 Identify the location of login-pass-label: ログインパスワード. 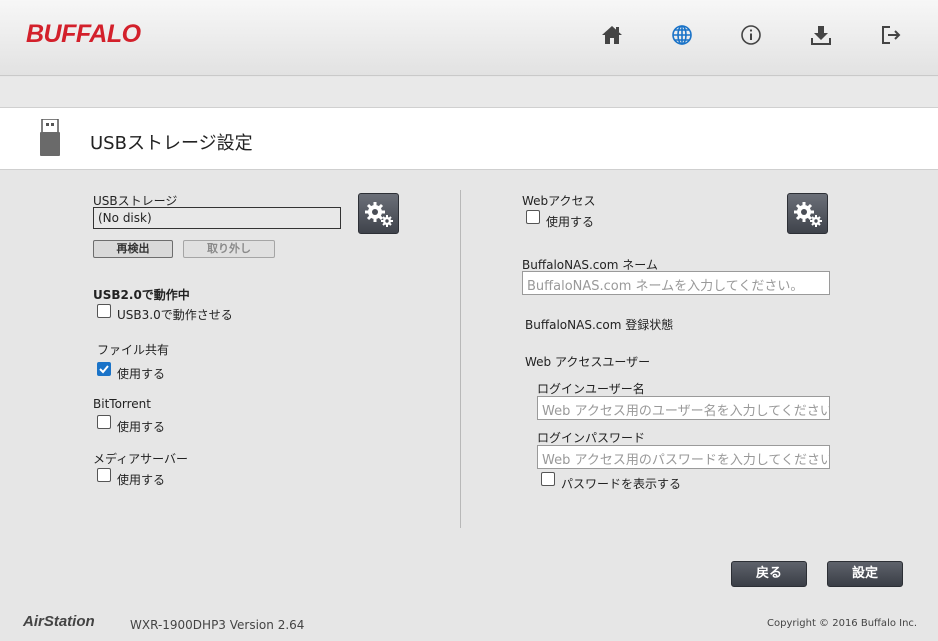
(591, 438).